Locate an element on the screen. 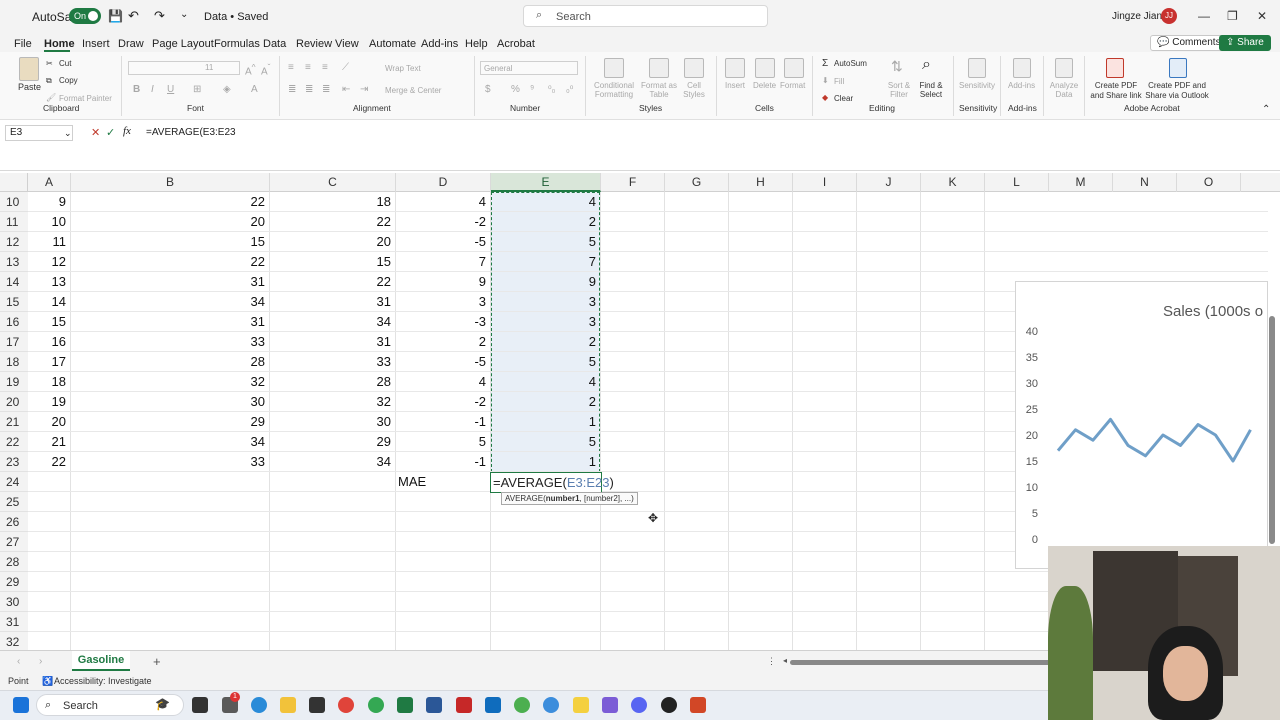 The image size is (1280, 720). close-icon: ✕ is located at coordinates (1262, 16).